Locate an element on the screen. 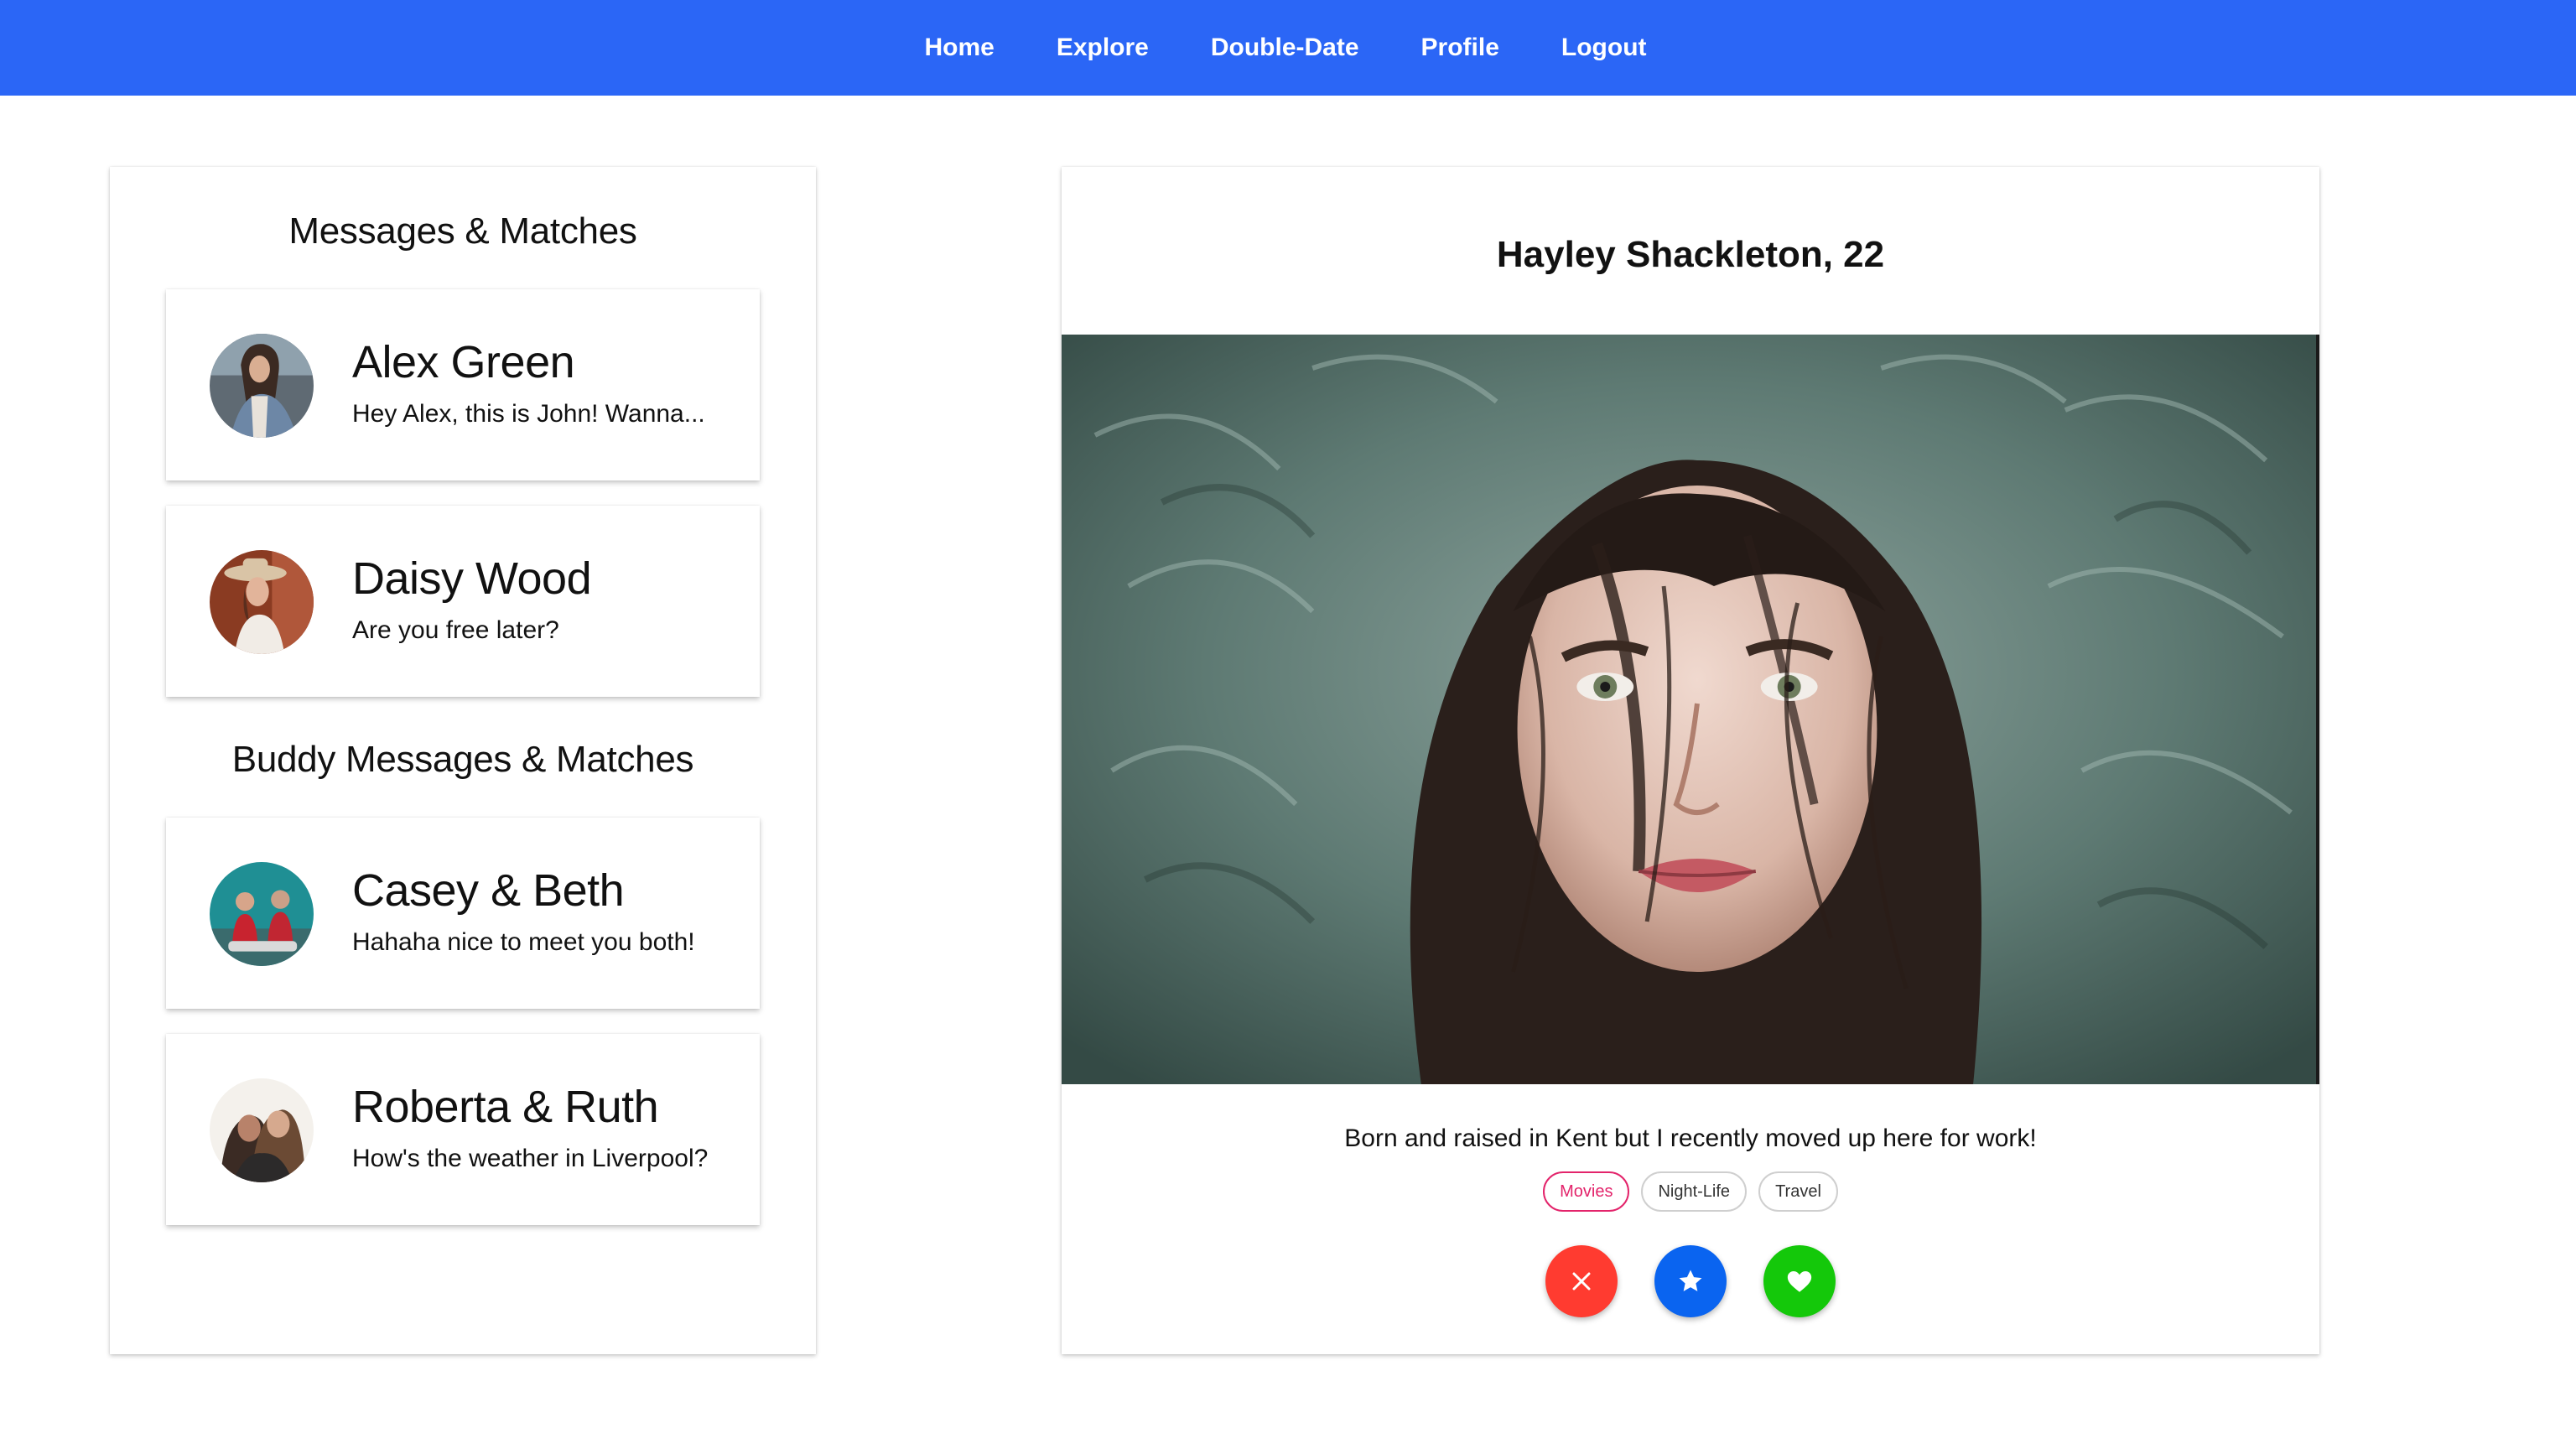  chat-name: Casey & Beth is located at coordinates (489, 890).